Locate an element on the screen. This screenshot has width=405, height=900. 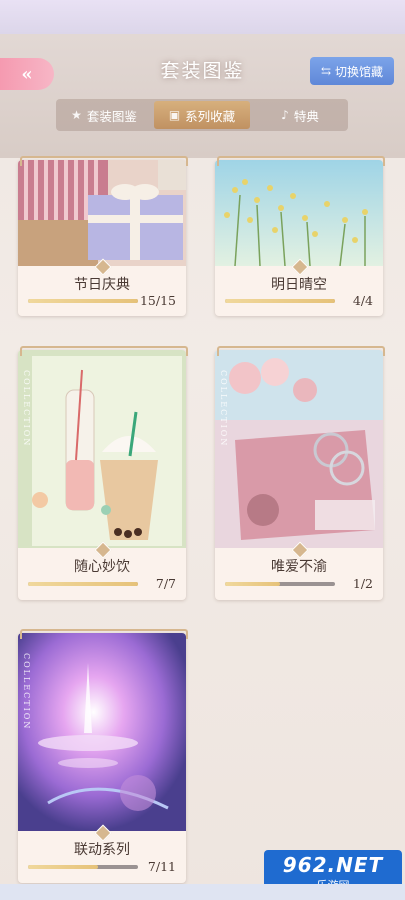
series-card-eternal-love: COLLECTION 唯爱不渝 1/2 is located at coordinates (300, 473).